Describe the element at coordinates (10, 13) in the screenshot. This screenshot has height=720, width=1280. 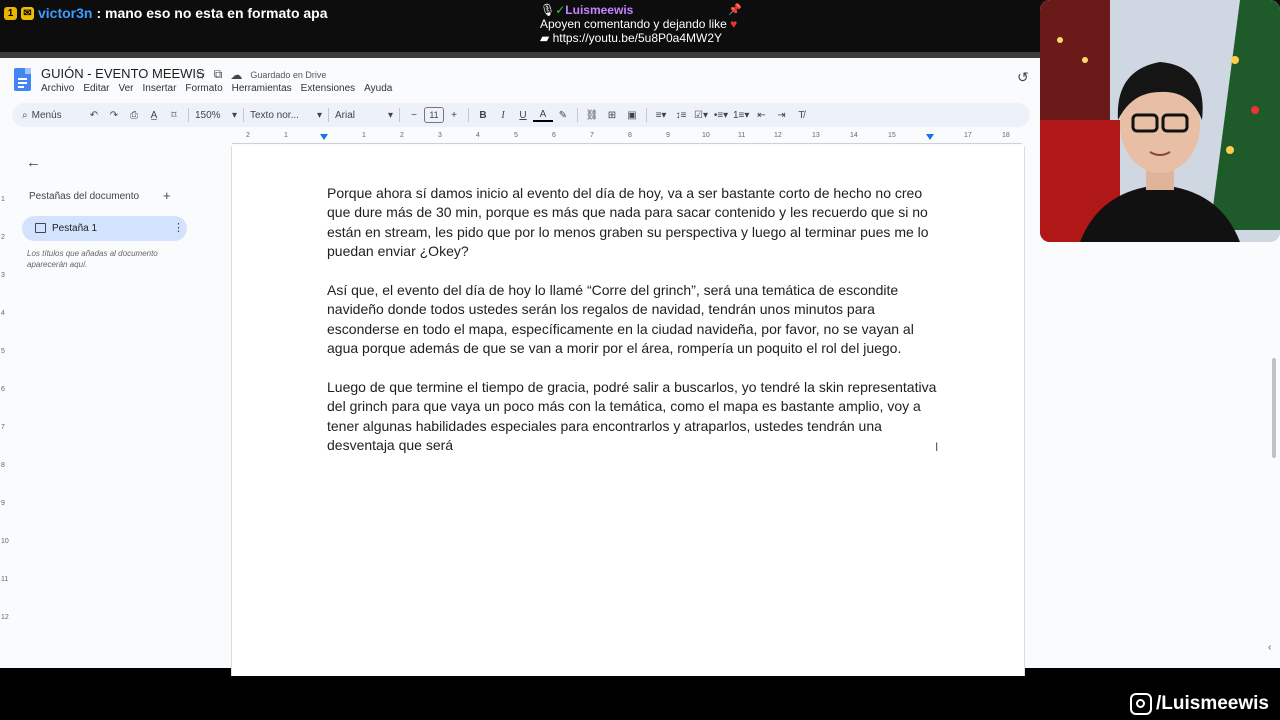
I see `sub-badge-icon: 1` at that location.